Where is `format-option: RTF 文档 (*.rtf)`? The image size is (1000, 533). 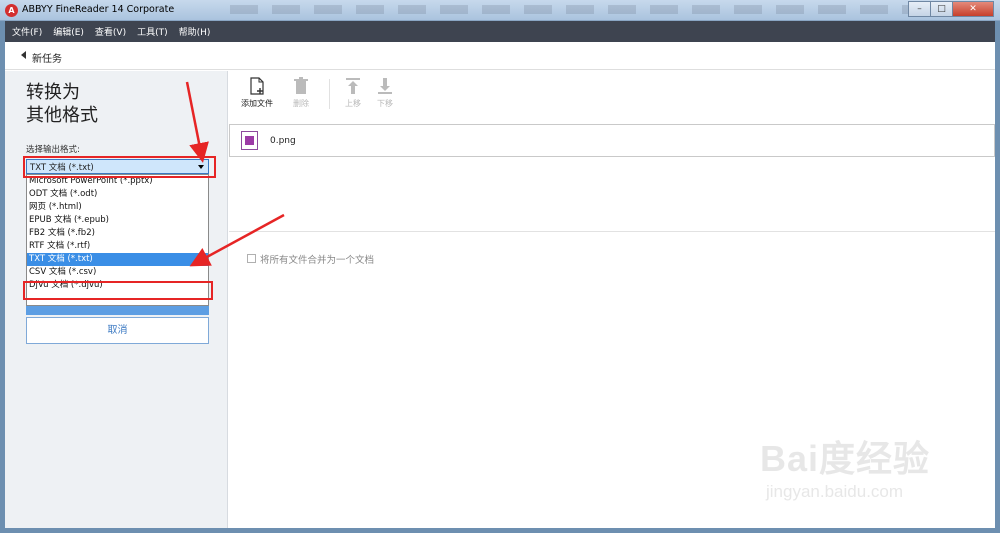
format-option: RTF 文档 (*.rtf) is located at coordinates (117, 246).